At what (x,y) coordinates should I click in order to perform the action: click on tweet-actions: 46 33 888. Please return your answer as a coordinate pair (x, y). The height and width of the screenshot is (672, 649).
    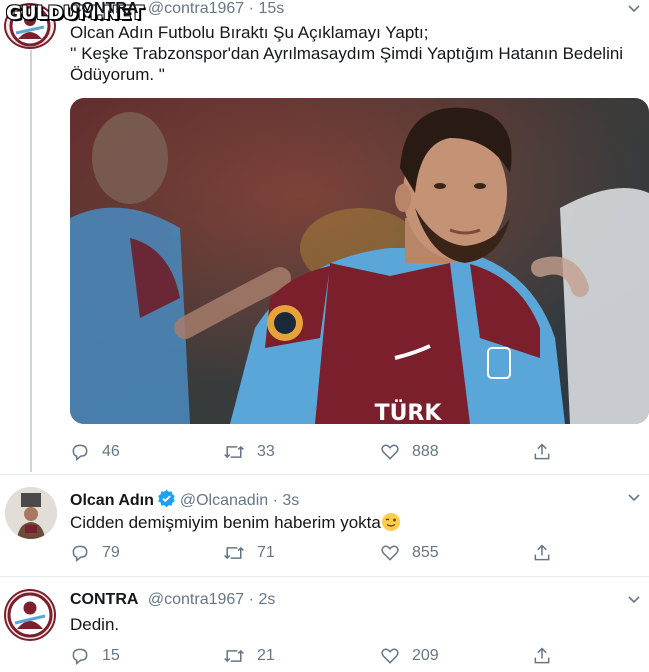
    Looking at the image, I should click on (320, 453).